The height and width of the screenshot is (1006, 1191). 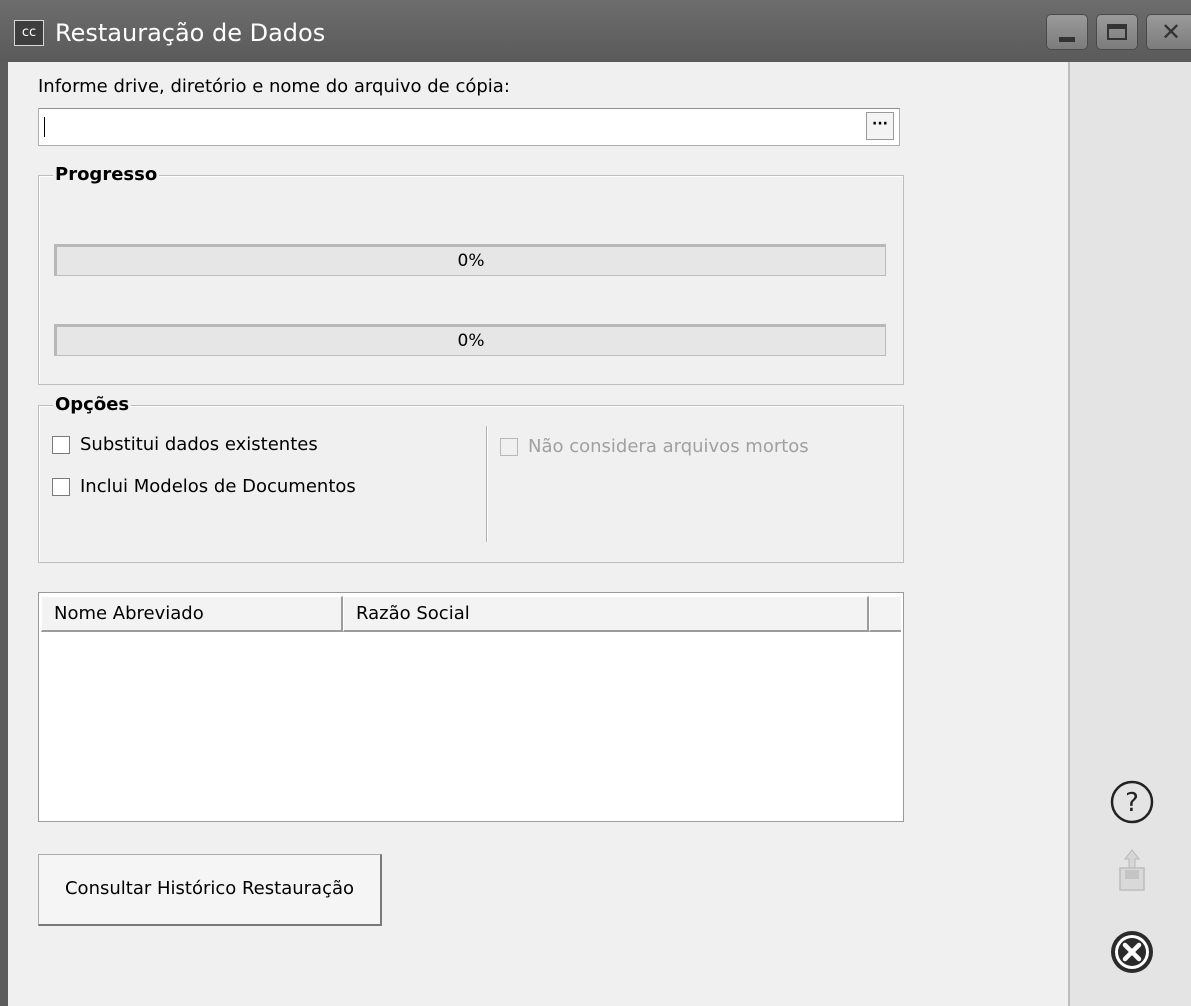 I want to click on options-separator, so click(x=487, y=484).